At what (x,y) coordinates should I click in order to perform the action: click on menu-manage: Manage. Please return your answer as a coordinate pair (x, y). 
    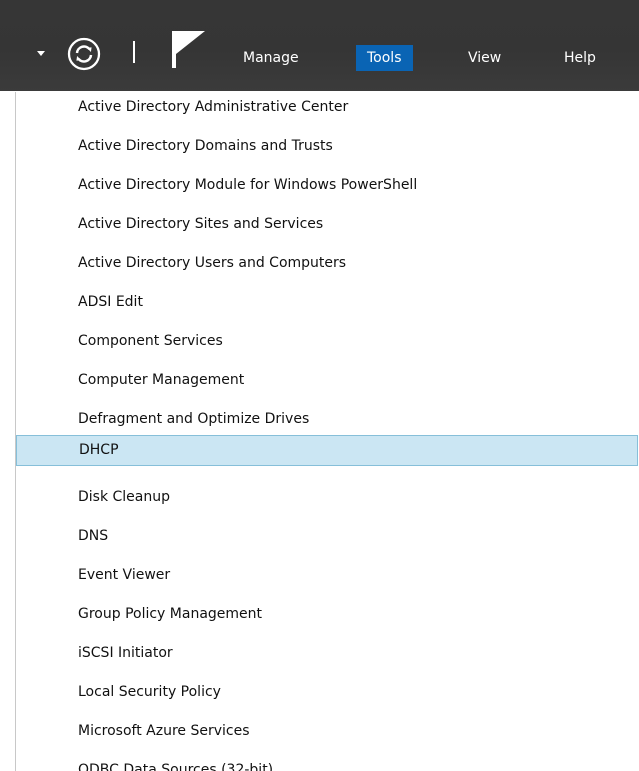
    Looking at the image, I should click on (271, 58).